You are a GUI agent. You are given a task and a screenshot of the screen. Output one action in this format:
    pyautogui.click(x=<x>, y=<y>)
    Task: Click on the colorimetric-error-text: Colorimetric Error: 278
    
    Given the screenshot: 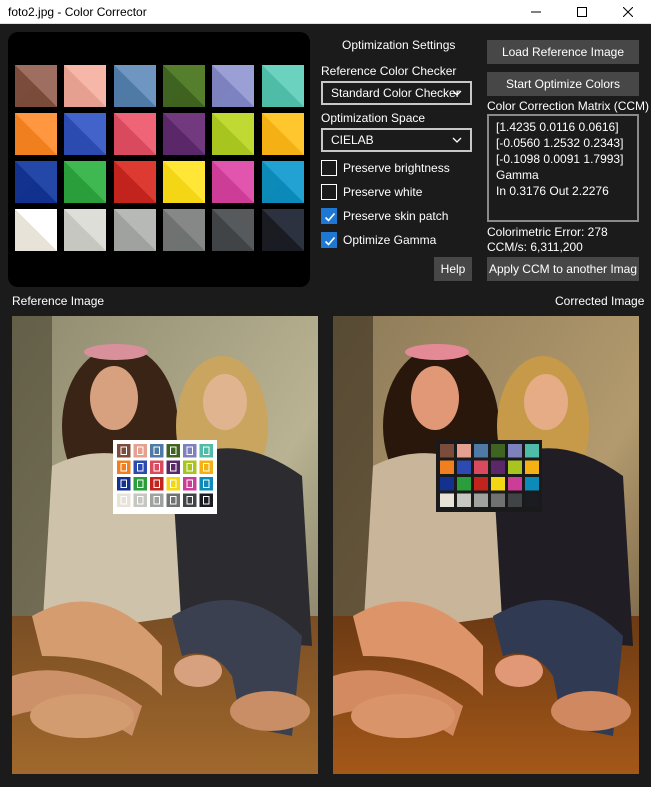 What is the action you would take?
    pyautogui.click(x=547, y=232)
    